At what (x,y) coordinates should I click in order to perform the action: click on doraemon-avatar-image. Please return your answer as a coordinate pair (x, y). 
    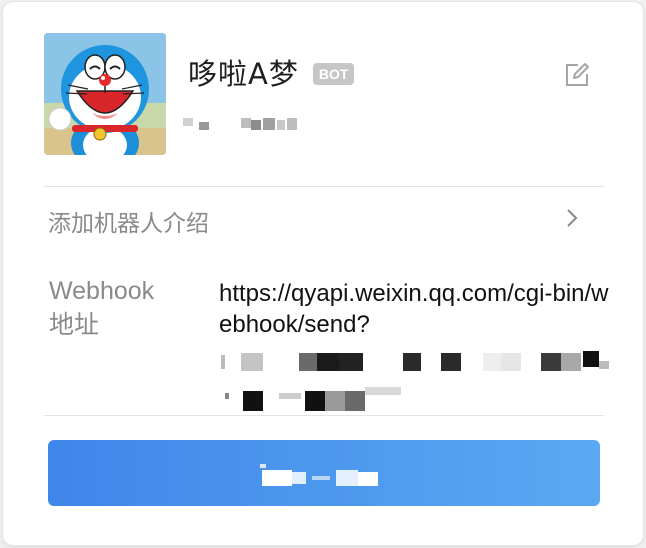
    Looking at the image, I should click on (105, 94).